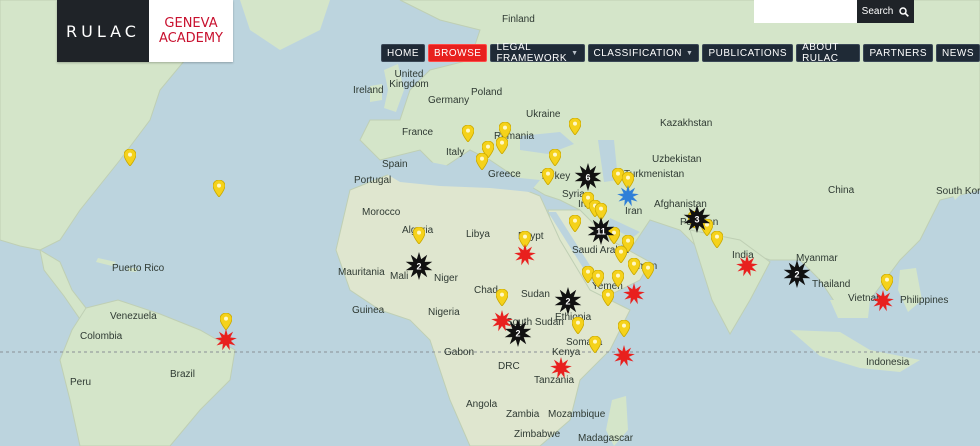 The width and height of the screenshot is (980, 446). I want to click on nav-partners: PARTNERS, so click(898, 53).